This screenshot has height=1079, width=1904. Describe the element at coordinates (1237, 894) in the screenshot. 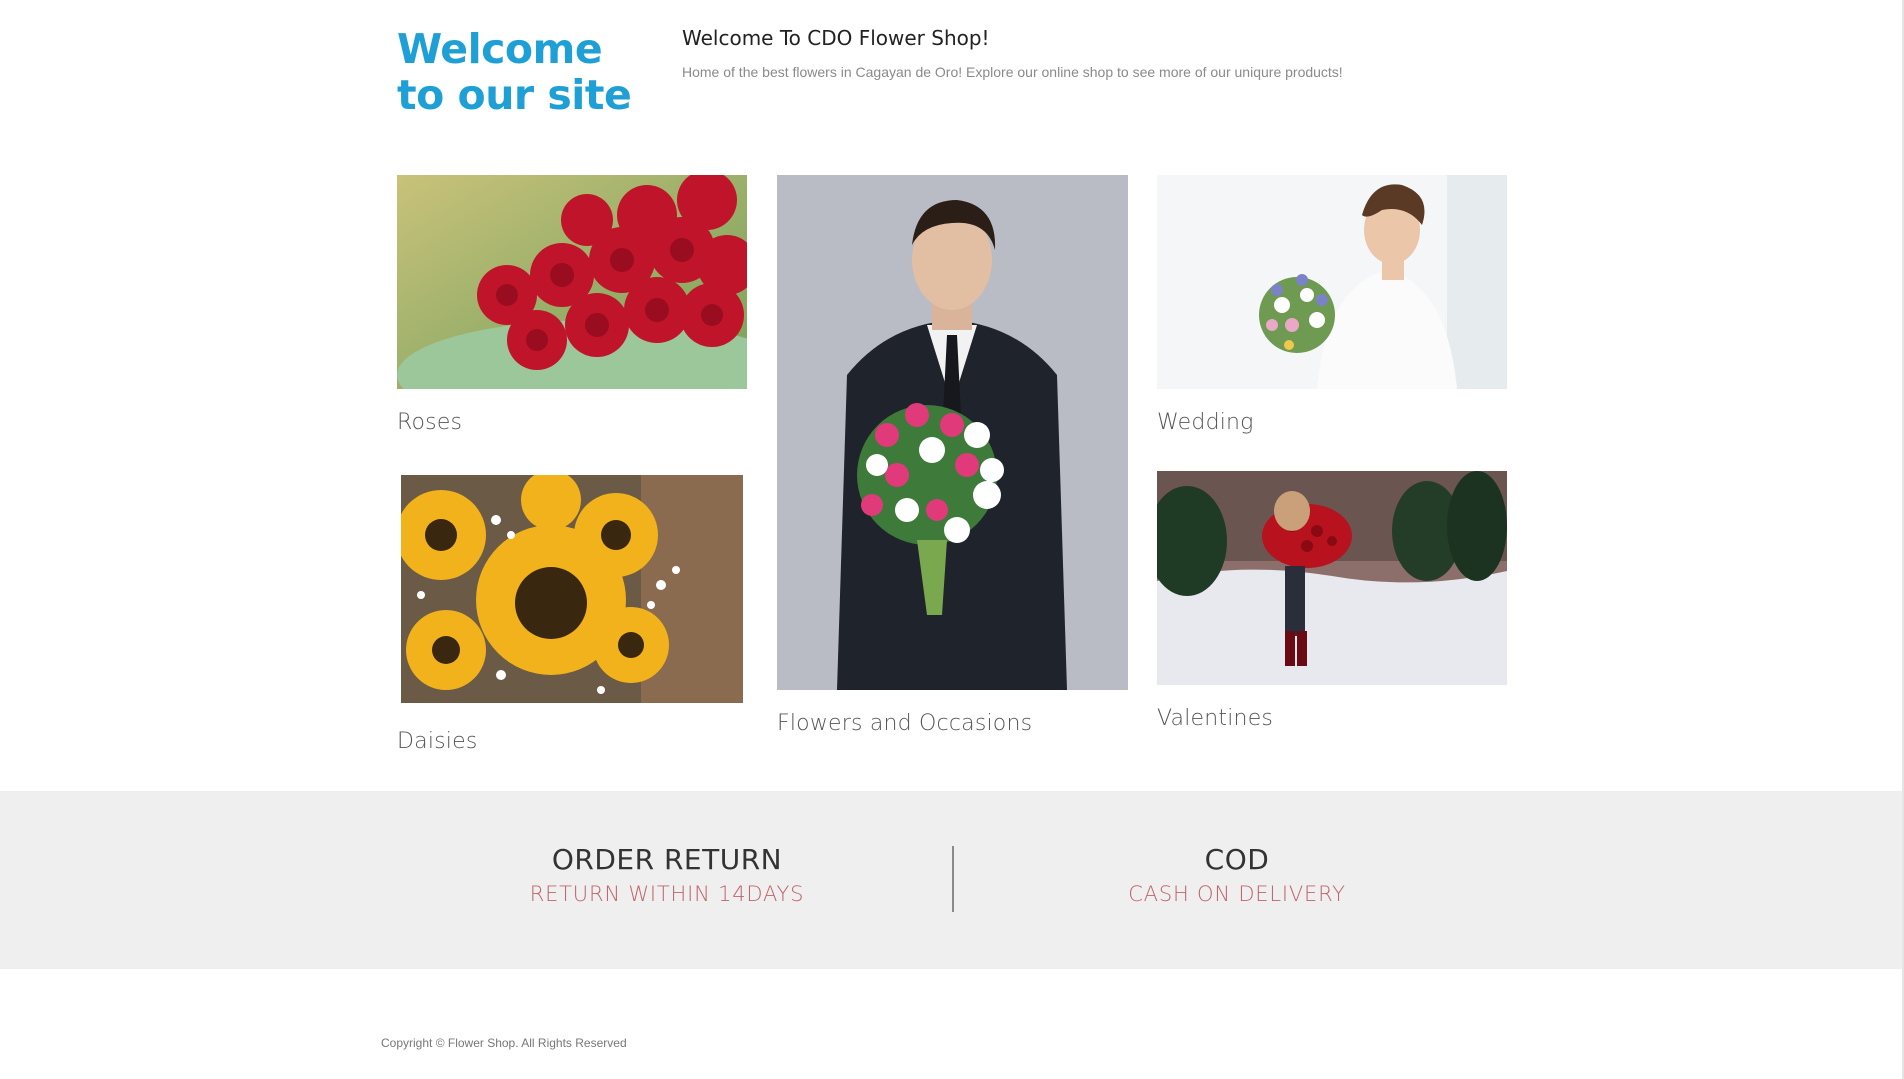

I see `cod-subtitle: CASH ON DELIVERY` at that location.